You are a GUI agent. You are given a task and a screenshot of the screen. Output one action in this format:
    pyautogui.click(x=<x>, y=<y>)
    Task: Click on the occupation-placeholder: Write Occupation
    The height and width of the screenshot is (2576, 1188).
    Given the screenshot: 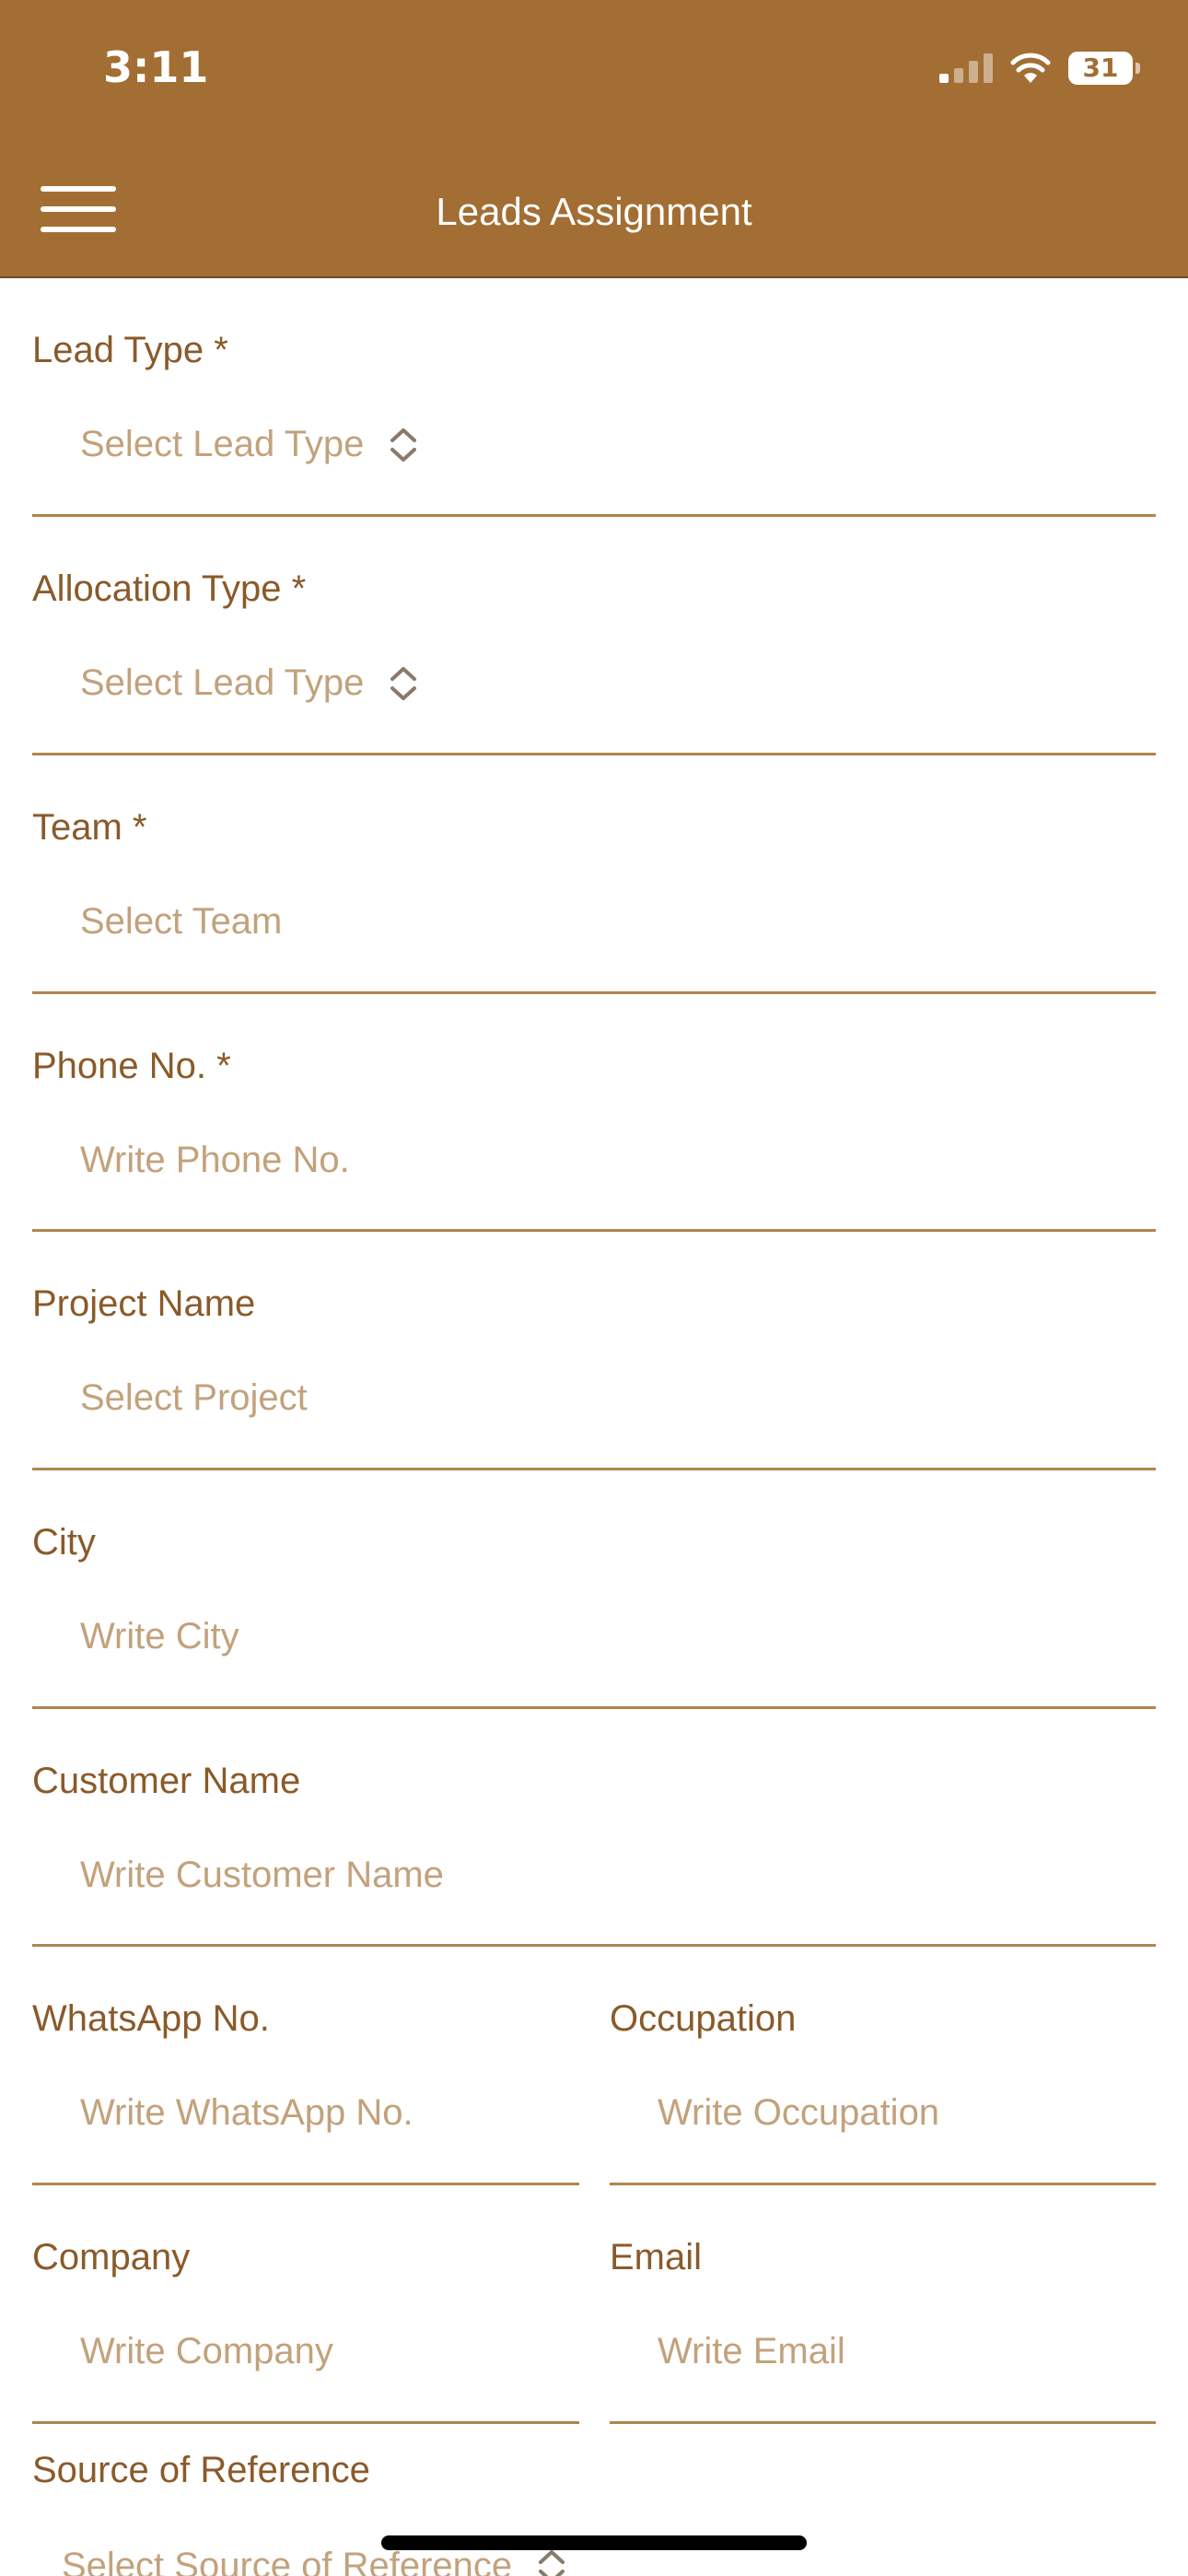 What is the action you would take?
    pyautogui.click(x=799, y=2112)
    